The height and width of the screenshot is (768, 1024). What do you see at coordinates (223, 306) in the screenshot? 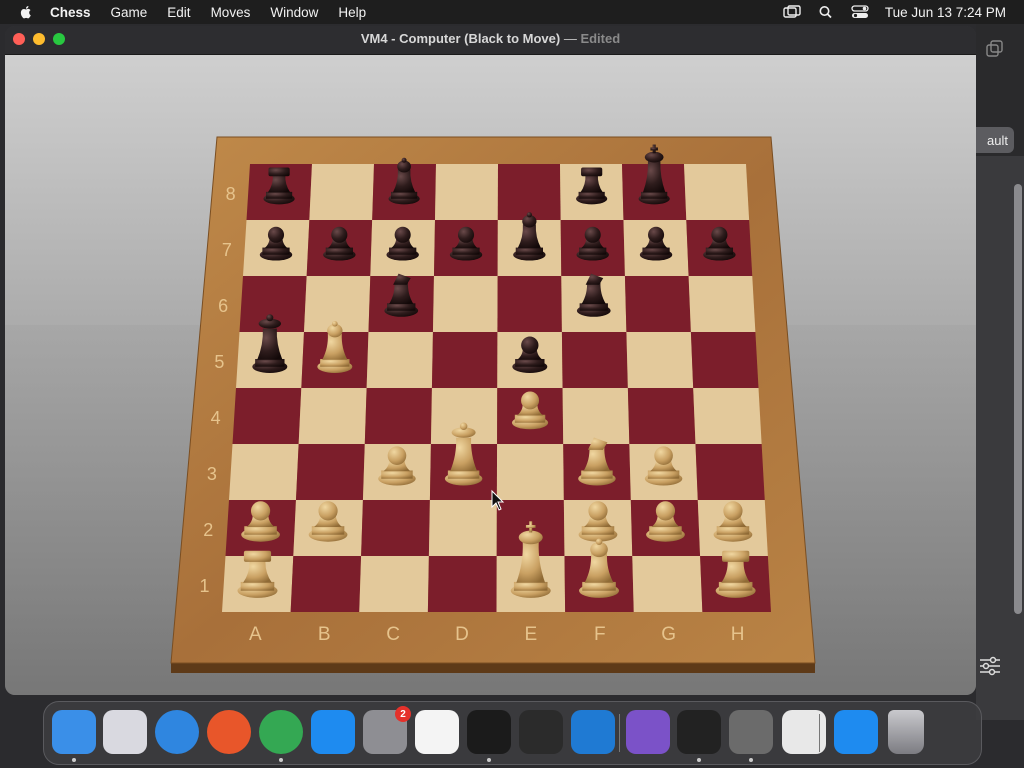
I see `rank-label-6: 6` at bounding box center [223, 306].